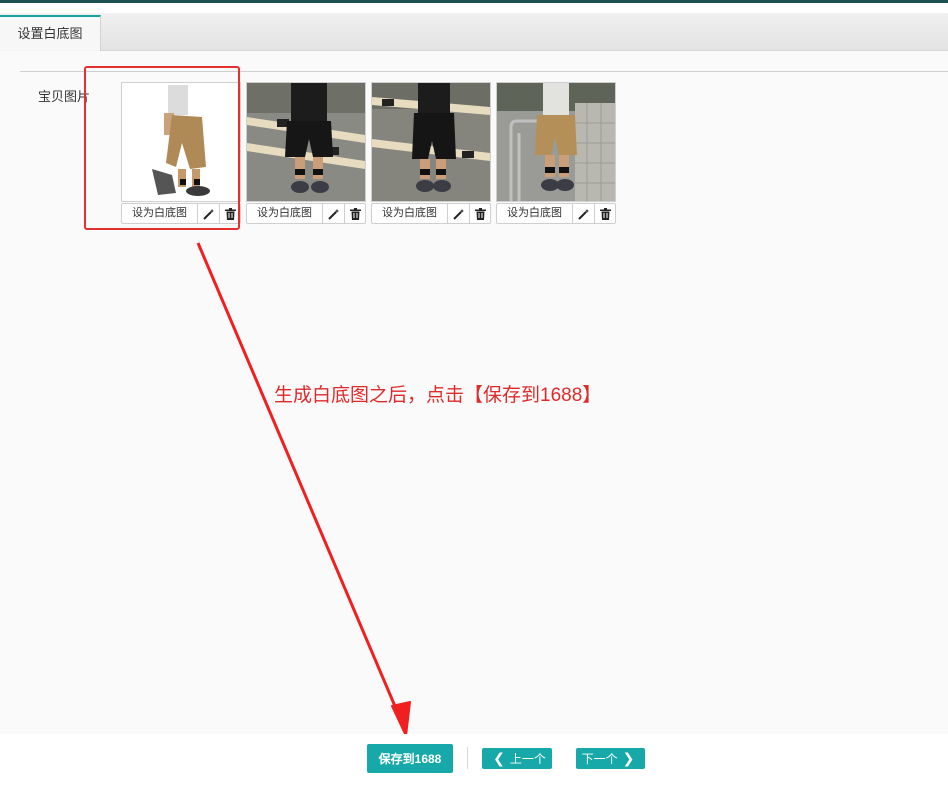 The width and height of the screenshot is (948, 790). Describe the element at coordinates (410, 758) in the screenshot. I see `save-to-1688-button: 保存到1688` at that location.